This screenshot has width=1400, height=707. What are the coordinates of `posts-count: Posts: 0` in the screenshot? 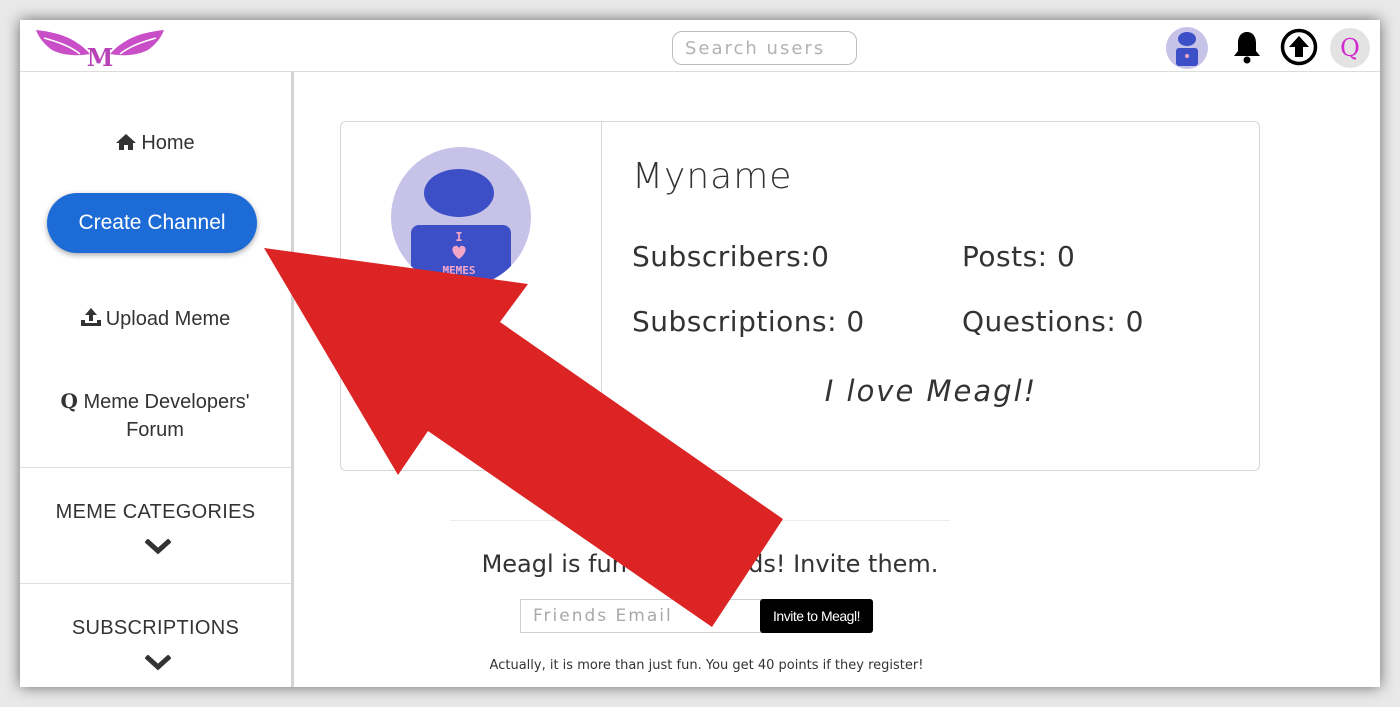 It's located at (1018, 256).